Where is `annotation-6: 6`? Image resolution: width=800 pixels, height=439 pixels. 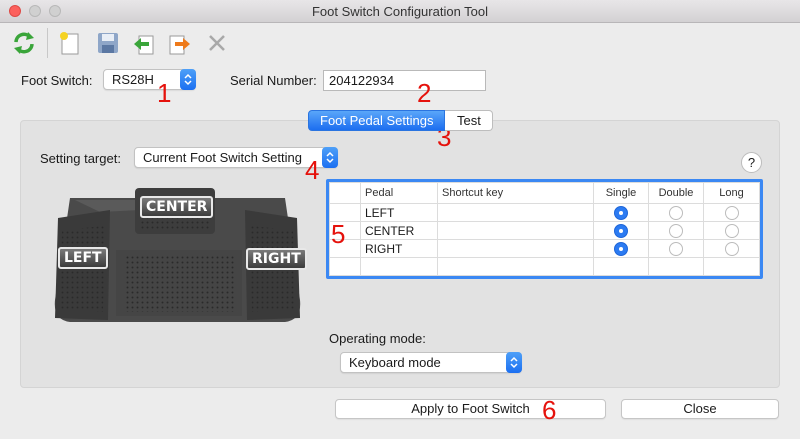
annotation-6: 6 is located at coordinates (549, 410).